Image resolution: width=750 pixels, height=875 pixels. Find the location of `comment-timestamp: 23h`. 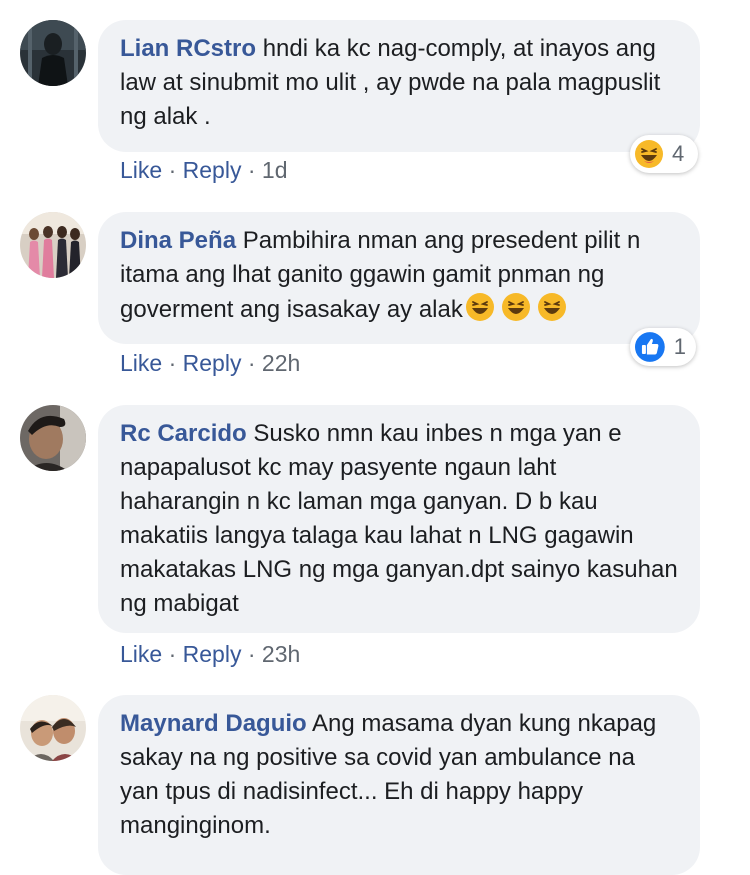

comment-timestamp: 23h is located at coordinates (281, 654).